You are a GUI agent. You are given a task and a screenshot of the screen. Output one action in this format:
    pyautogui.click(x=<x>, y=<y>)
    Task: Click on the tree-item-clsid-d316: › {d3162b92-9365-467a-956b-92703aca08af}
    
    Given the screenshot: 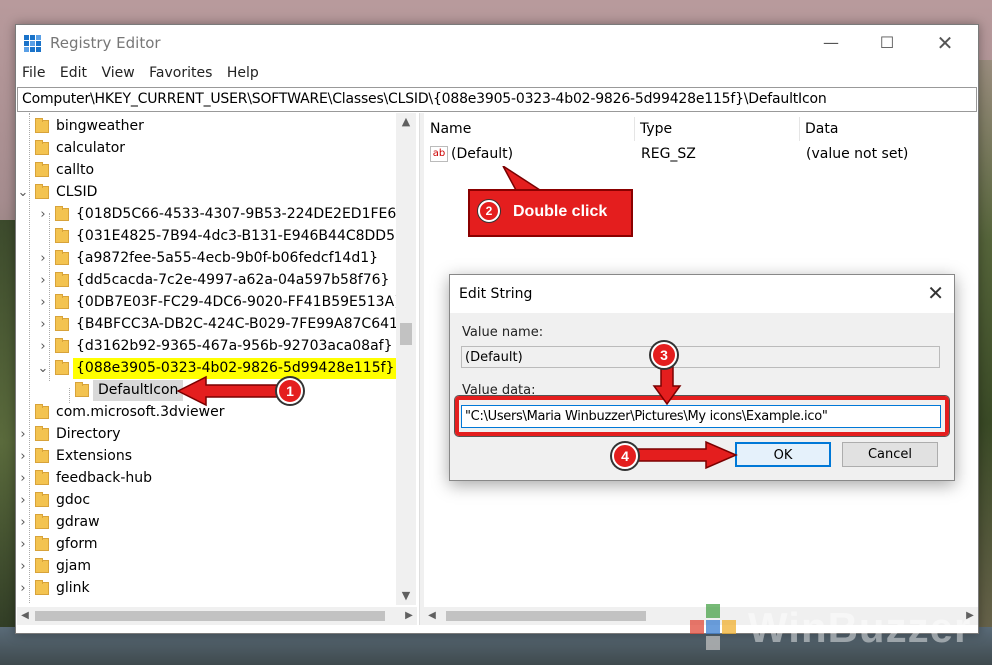 What is the action you would take?
    pyautogui.click(x=207, y=346)
    